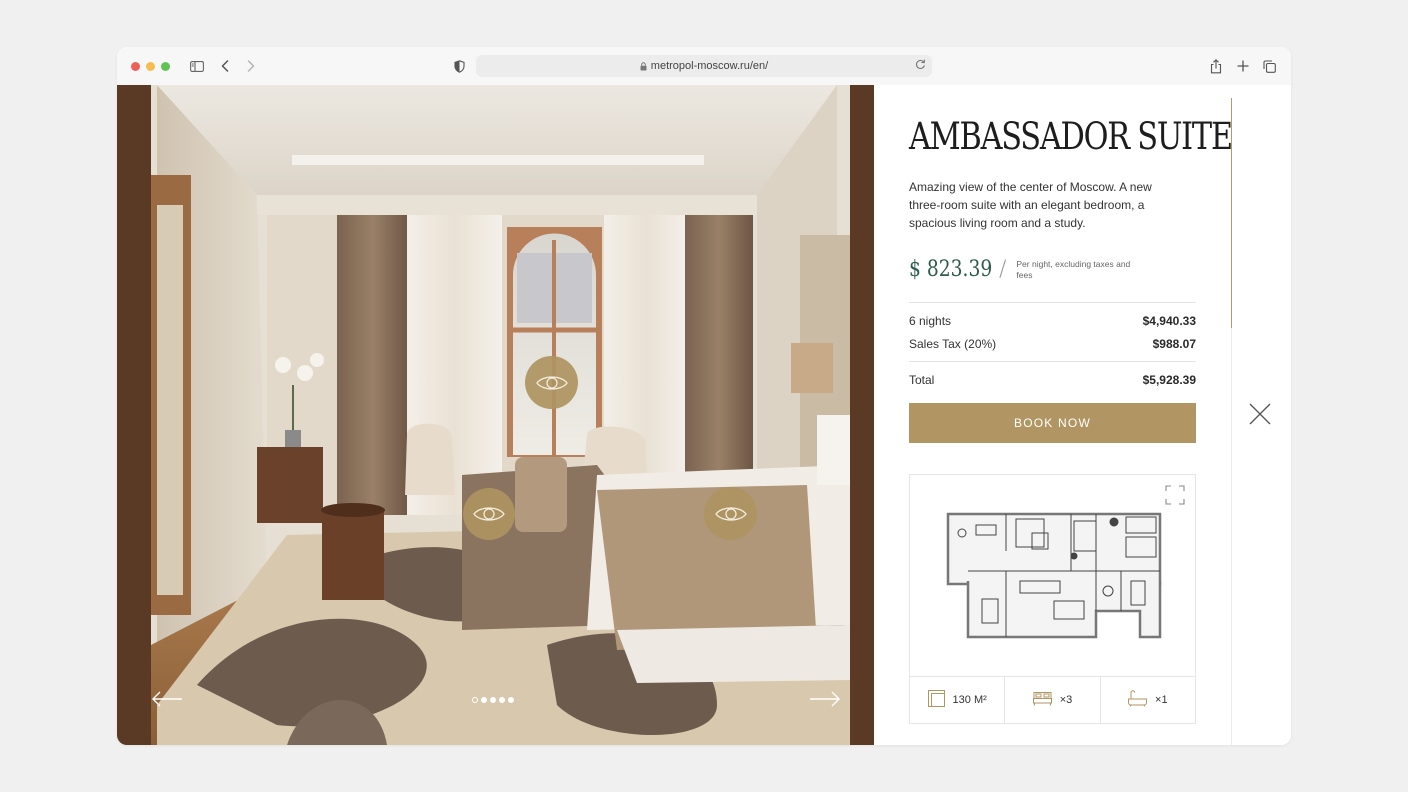 The image size is (1408, 792). Describe the element at coordinates (1052, 321) in the screenshot. I see `price-line-nights: 6 nights $4,940.33` at that location.